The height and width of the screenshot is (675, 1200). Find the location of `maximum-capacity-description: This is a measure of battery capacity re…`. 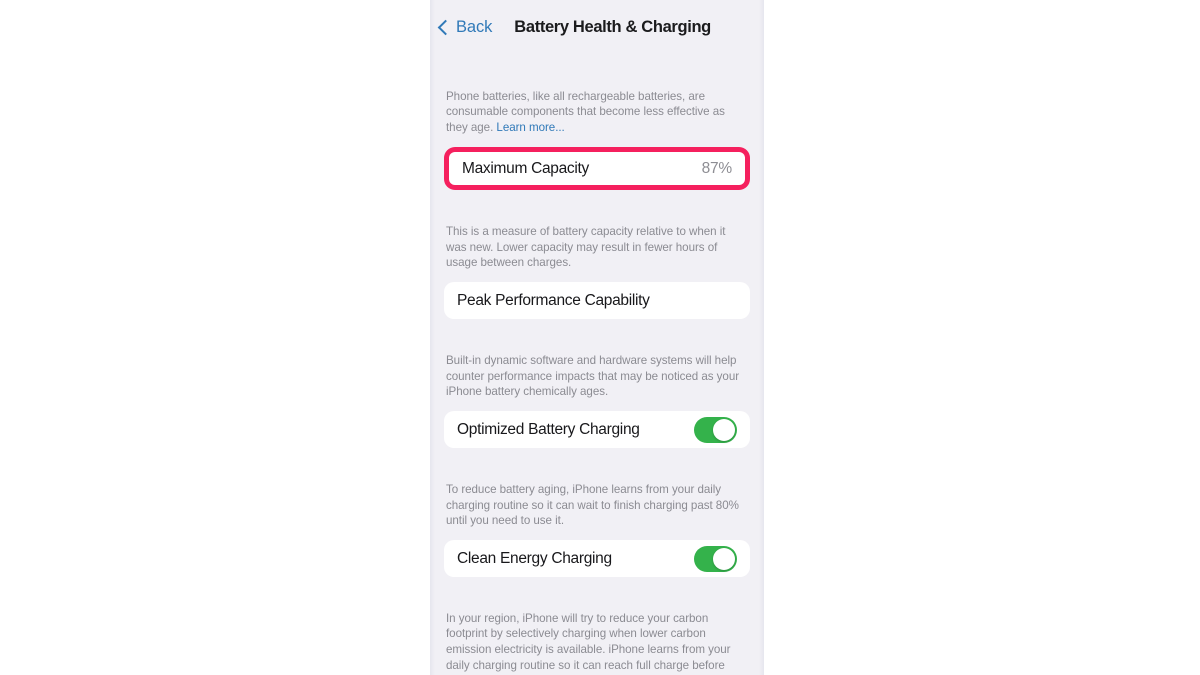

maximum-capacity-description: This is a measure of battery capacity re… is located at coordinates (586, 247).